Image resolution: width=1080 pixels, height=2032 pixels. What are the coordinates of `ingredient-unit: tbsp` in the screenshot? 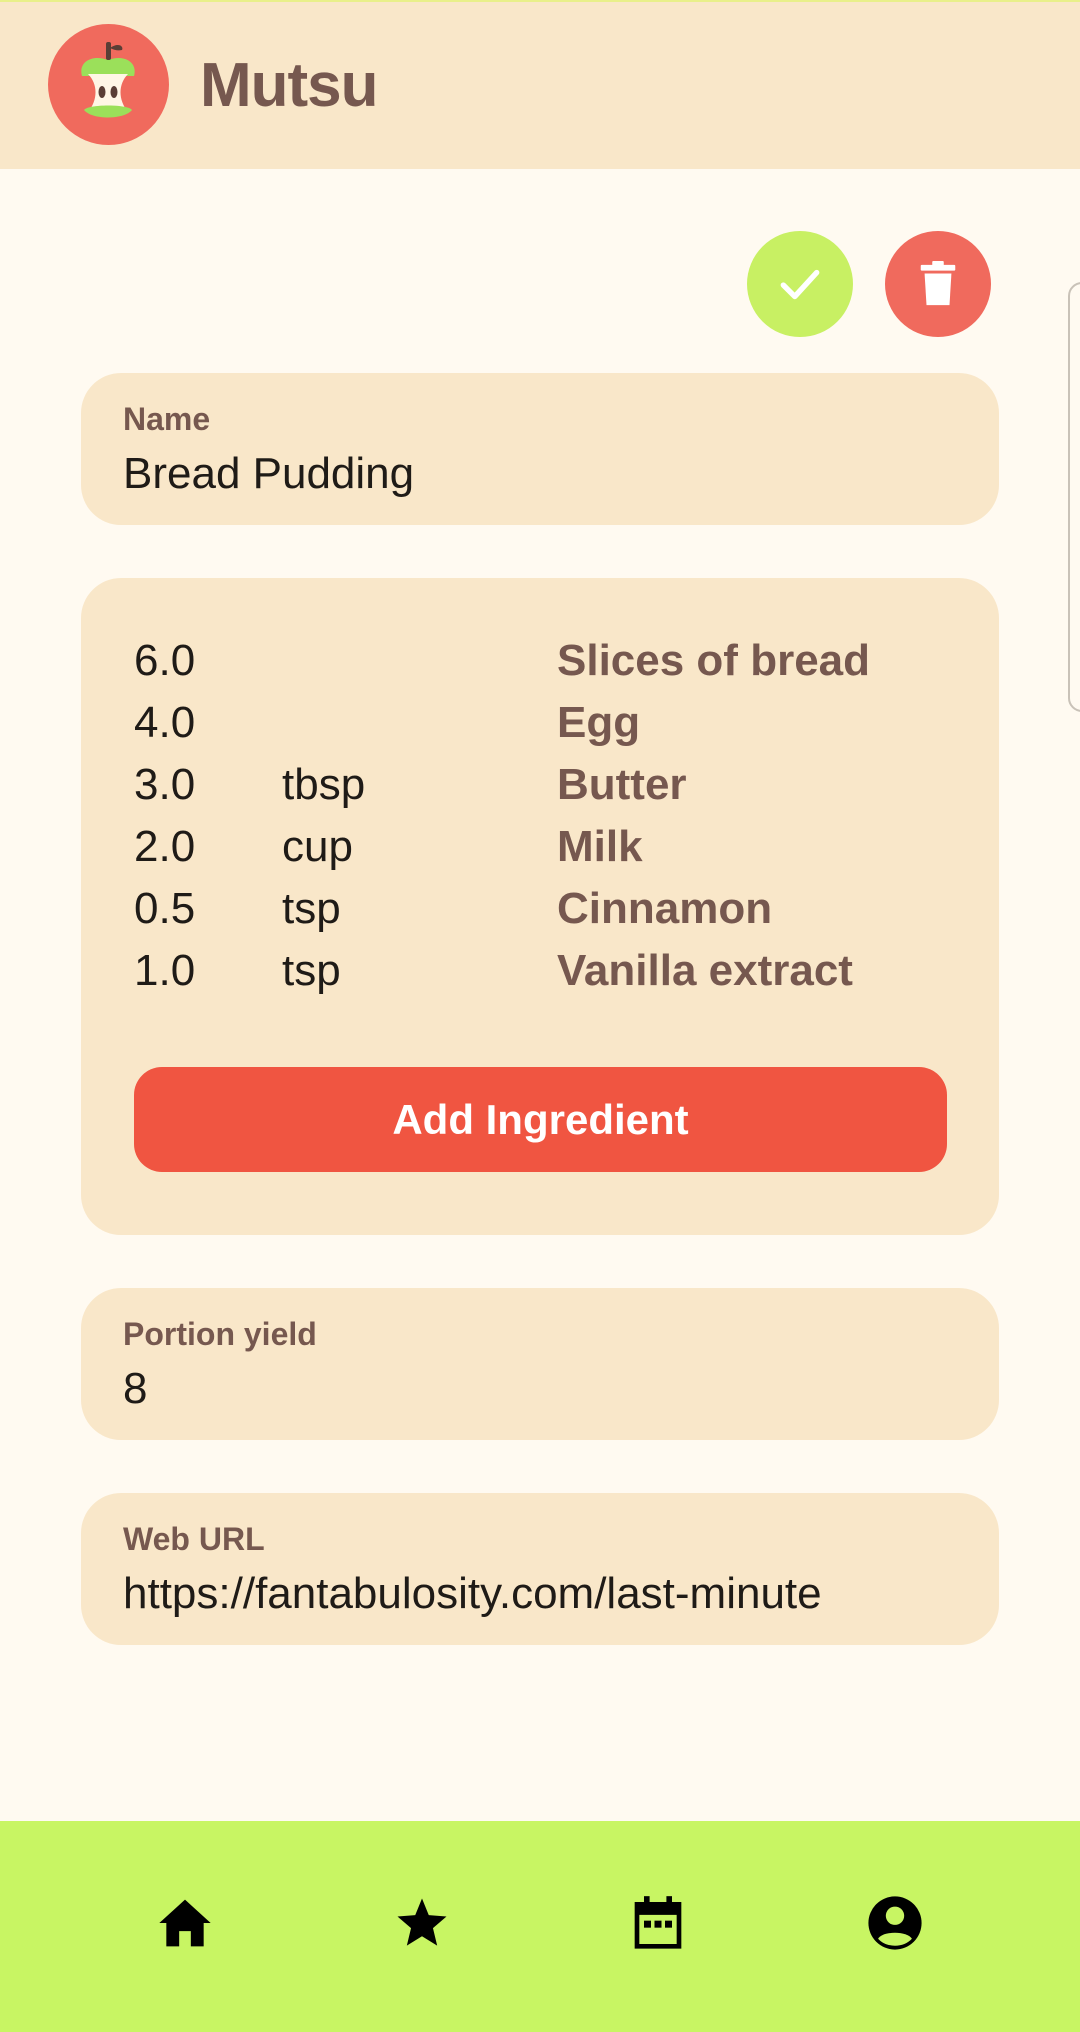 It's located at (324, 784).